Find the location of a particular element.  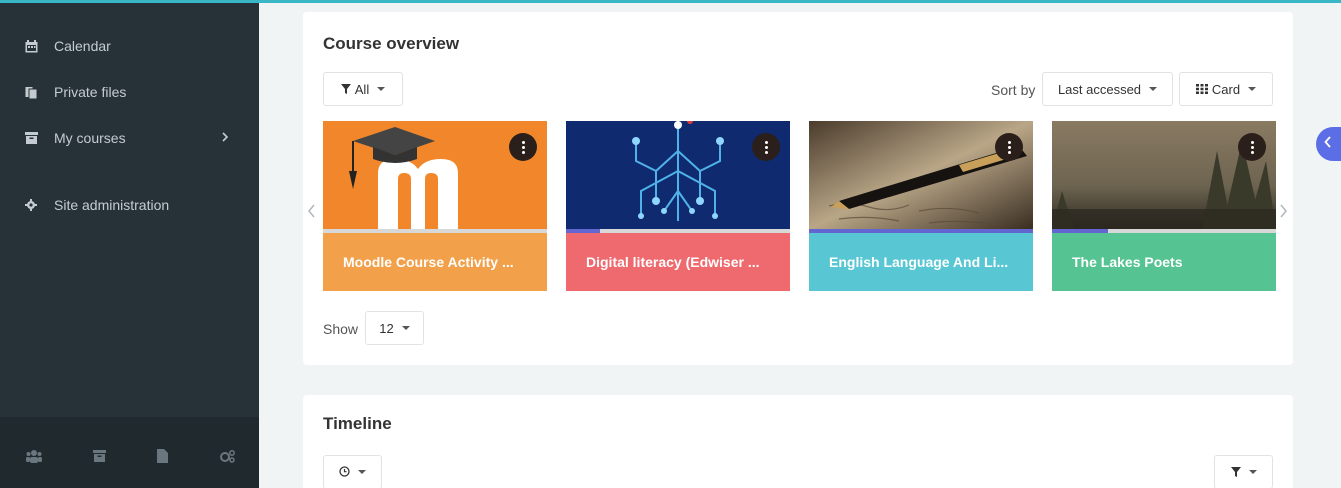

sidebar-item-private-files: Private files is located at coordinates (129, 92).